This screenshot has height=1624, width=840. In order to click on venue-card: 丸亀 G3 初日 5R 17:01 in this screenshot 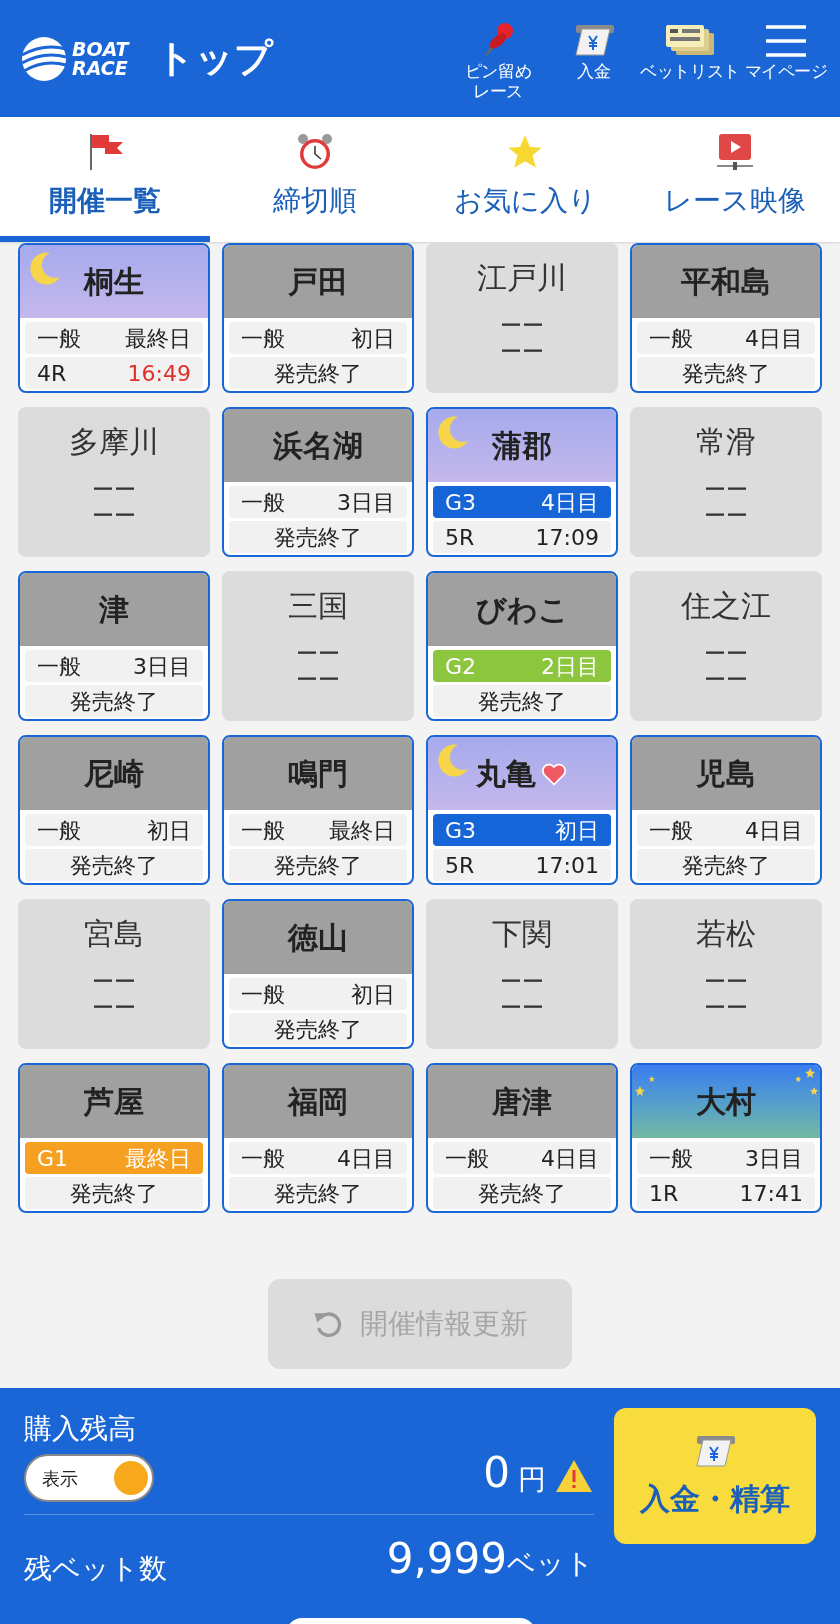, I will do `click(522, 810)`.